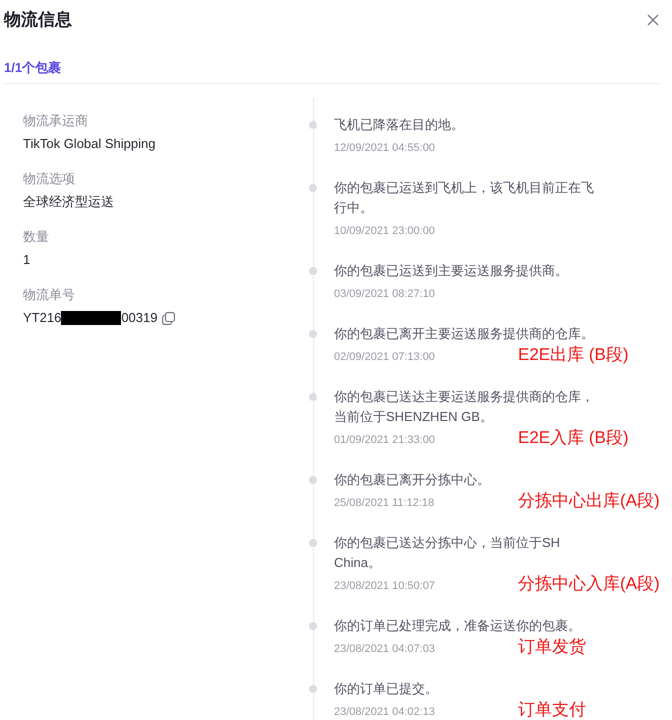  What do you see at coordinates (68, 202) in the screenshot?
I see `field-value: 全球经济型运送` at bounding box center [68, 202].